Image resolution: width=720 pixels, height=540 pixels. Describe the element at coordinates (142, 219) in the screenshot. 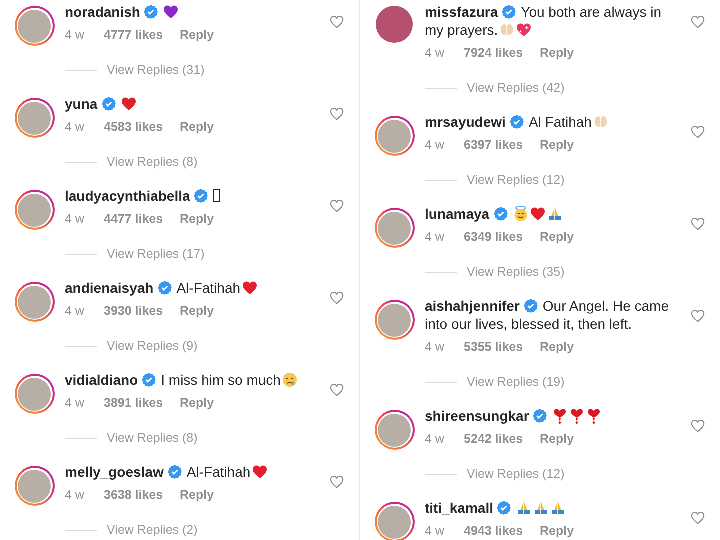

I see `like-count: 4477 likes` at that location.